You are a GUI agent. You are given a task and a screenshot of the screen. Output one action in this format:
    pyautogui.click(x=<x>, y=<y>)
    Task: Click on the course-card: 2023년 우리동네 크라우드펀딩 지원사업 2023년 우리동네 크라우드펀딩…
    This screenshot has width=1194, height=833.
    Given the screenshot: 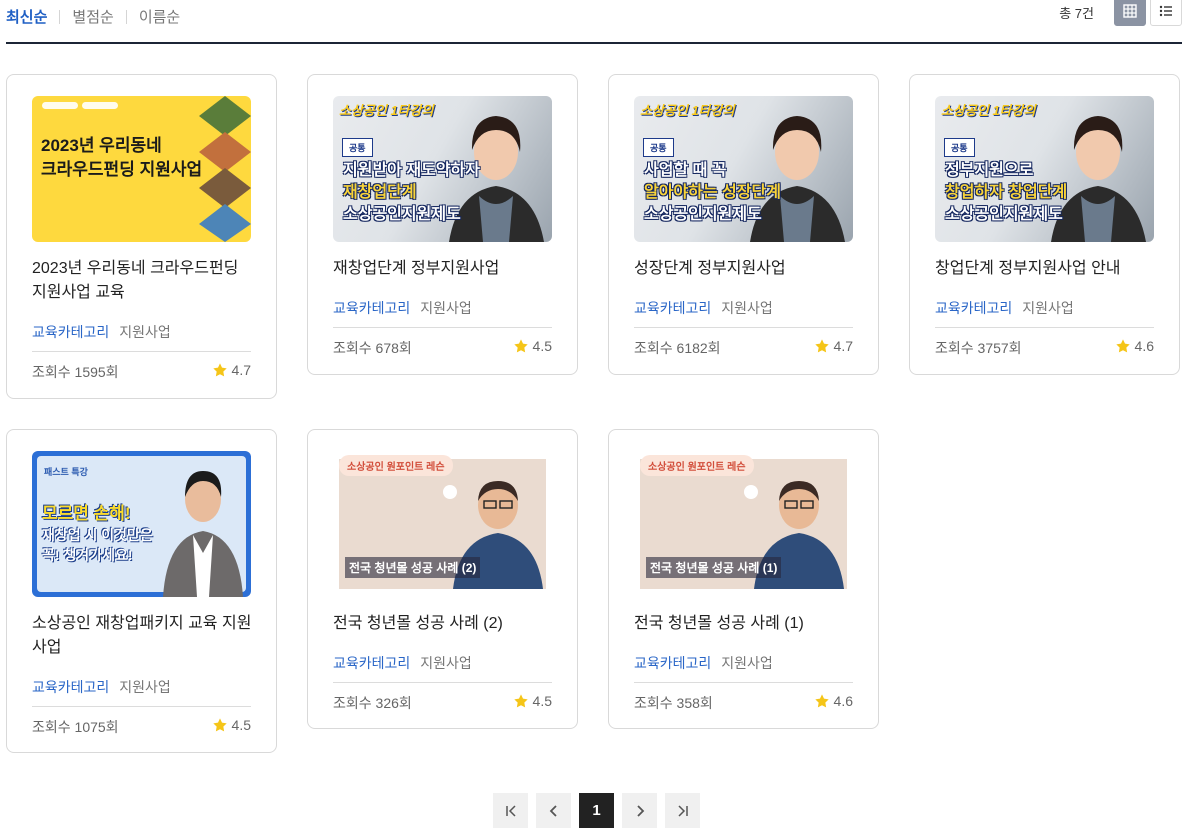 What is the action you would take?
    pyautogui.click(x=141, y=236)
    